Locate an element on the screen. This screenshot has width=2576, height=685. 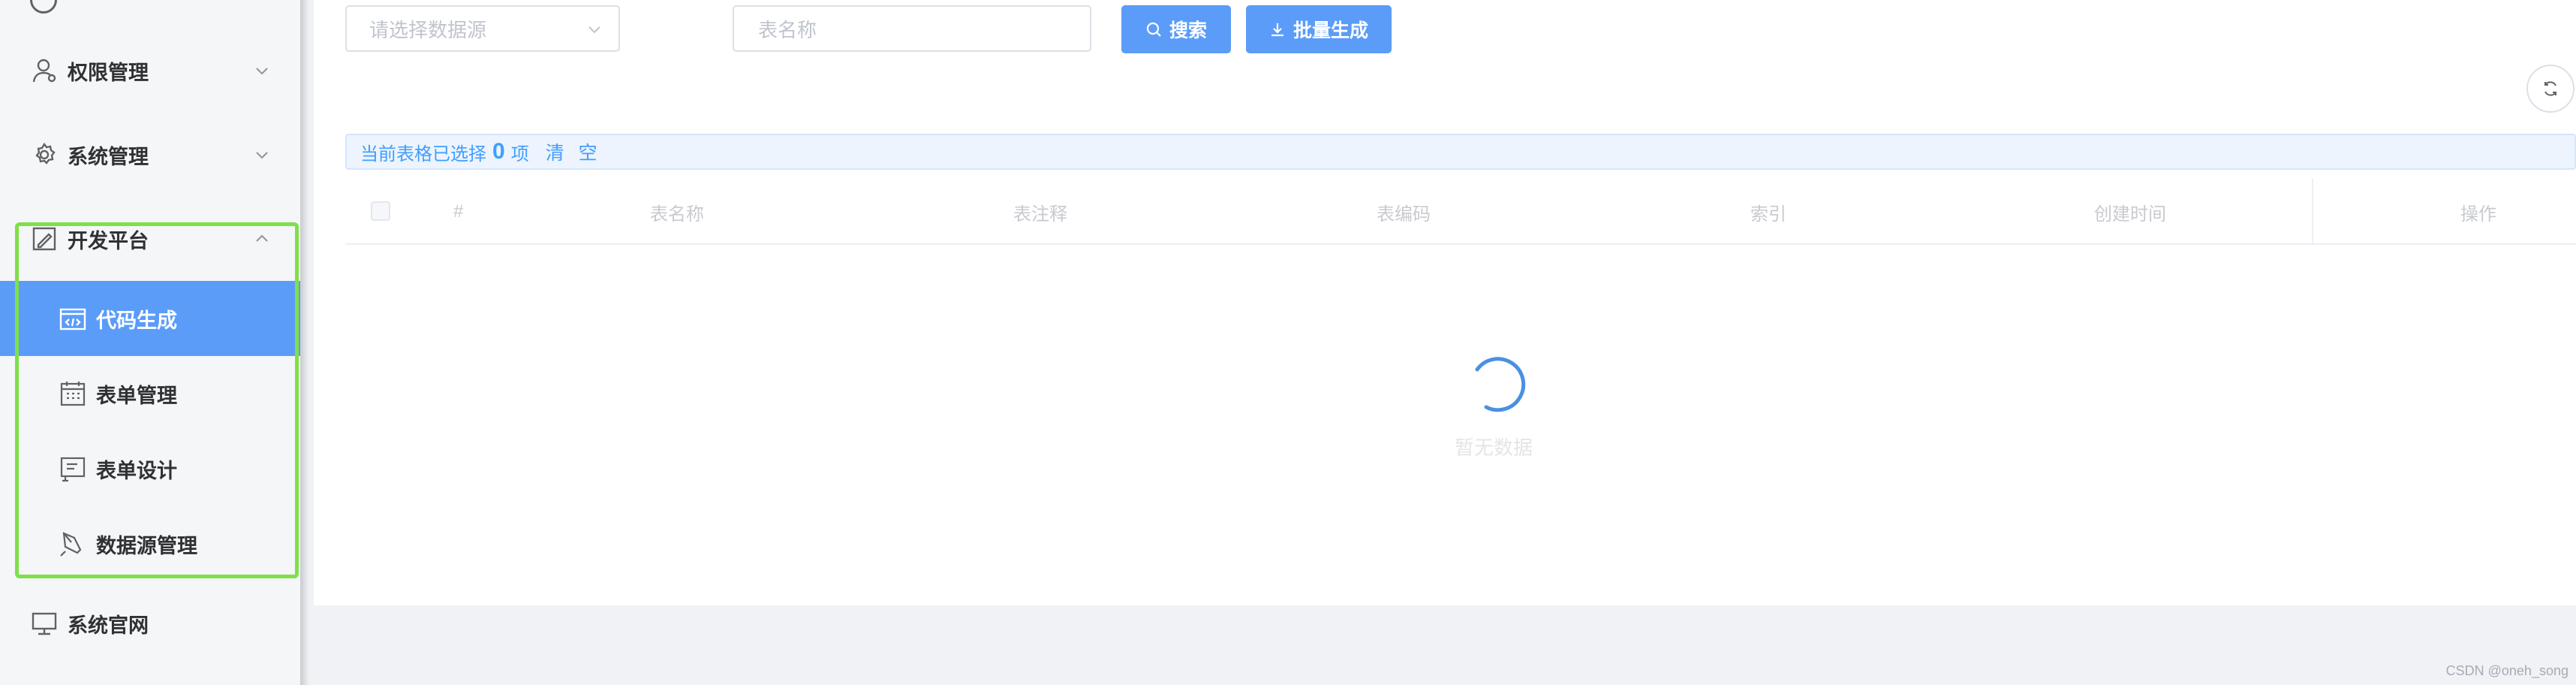
watermark: CSDN @oneh_song is located at coordinates (2506, 670).